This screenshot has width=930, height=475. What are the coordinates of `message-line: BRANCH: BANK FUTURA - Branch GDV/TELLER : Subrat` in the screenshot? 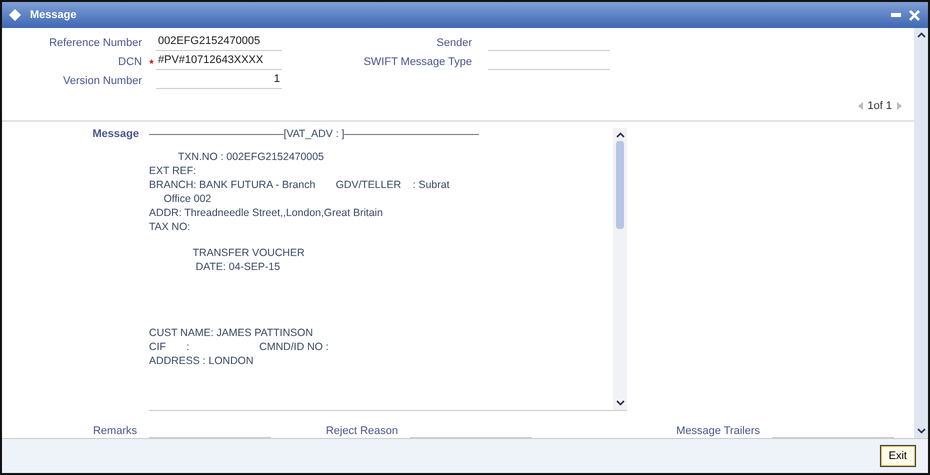 It's located at (299, 185).